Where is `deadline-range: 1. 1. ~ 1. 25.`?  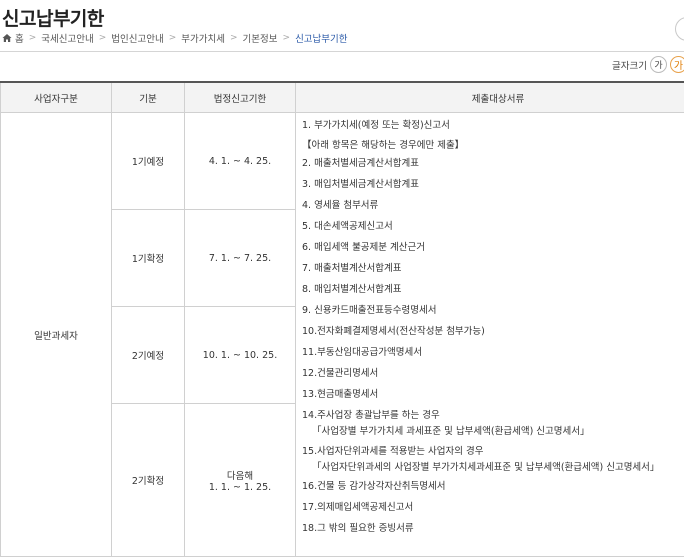
deadline-range: 1. 1. ~ 1. 25. is located at coordinates (240, 487).